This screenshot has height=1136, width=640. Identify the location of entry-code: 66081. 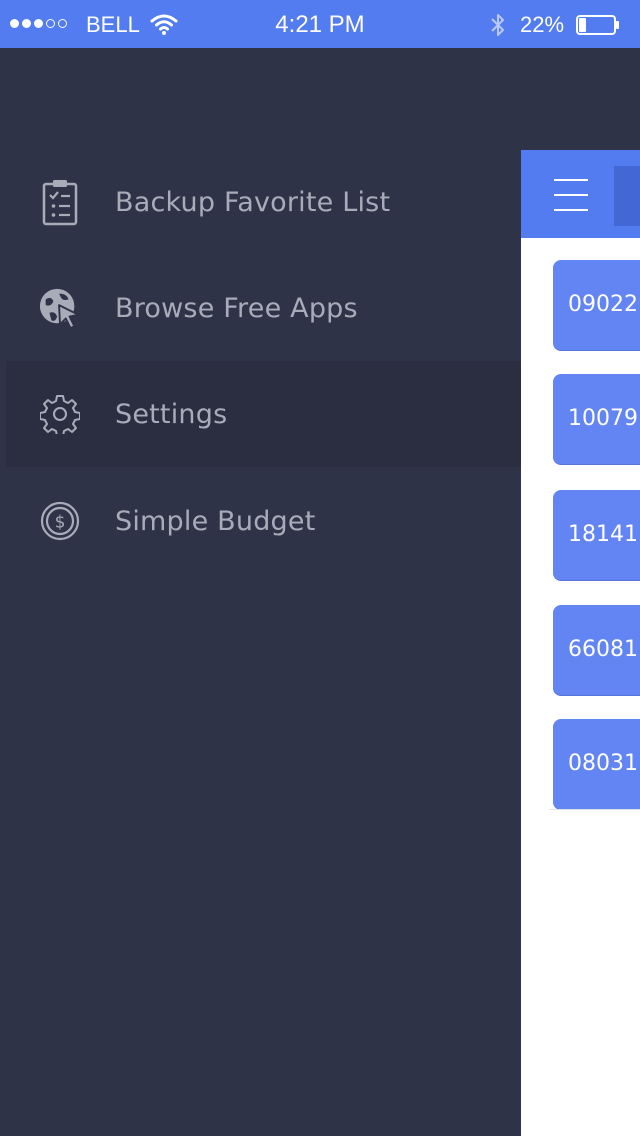
(603, 649).